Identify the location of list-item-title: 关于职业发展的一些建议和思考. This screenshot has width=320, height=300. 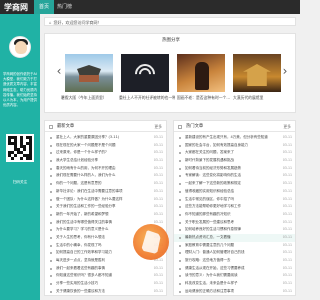
(209, 222).